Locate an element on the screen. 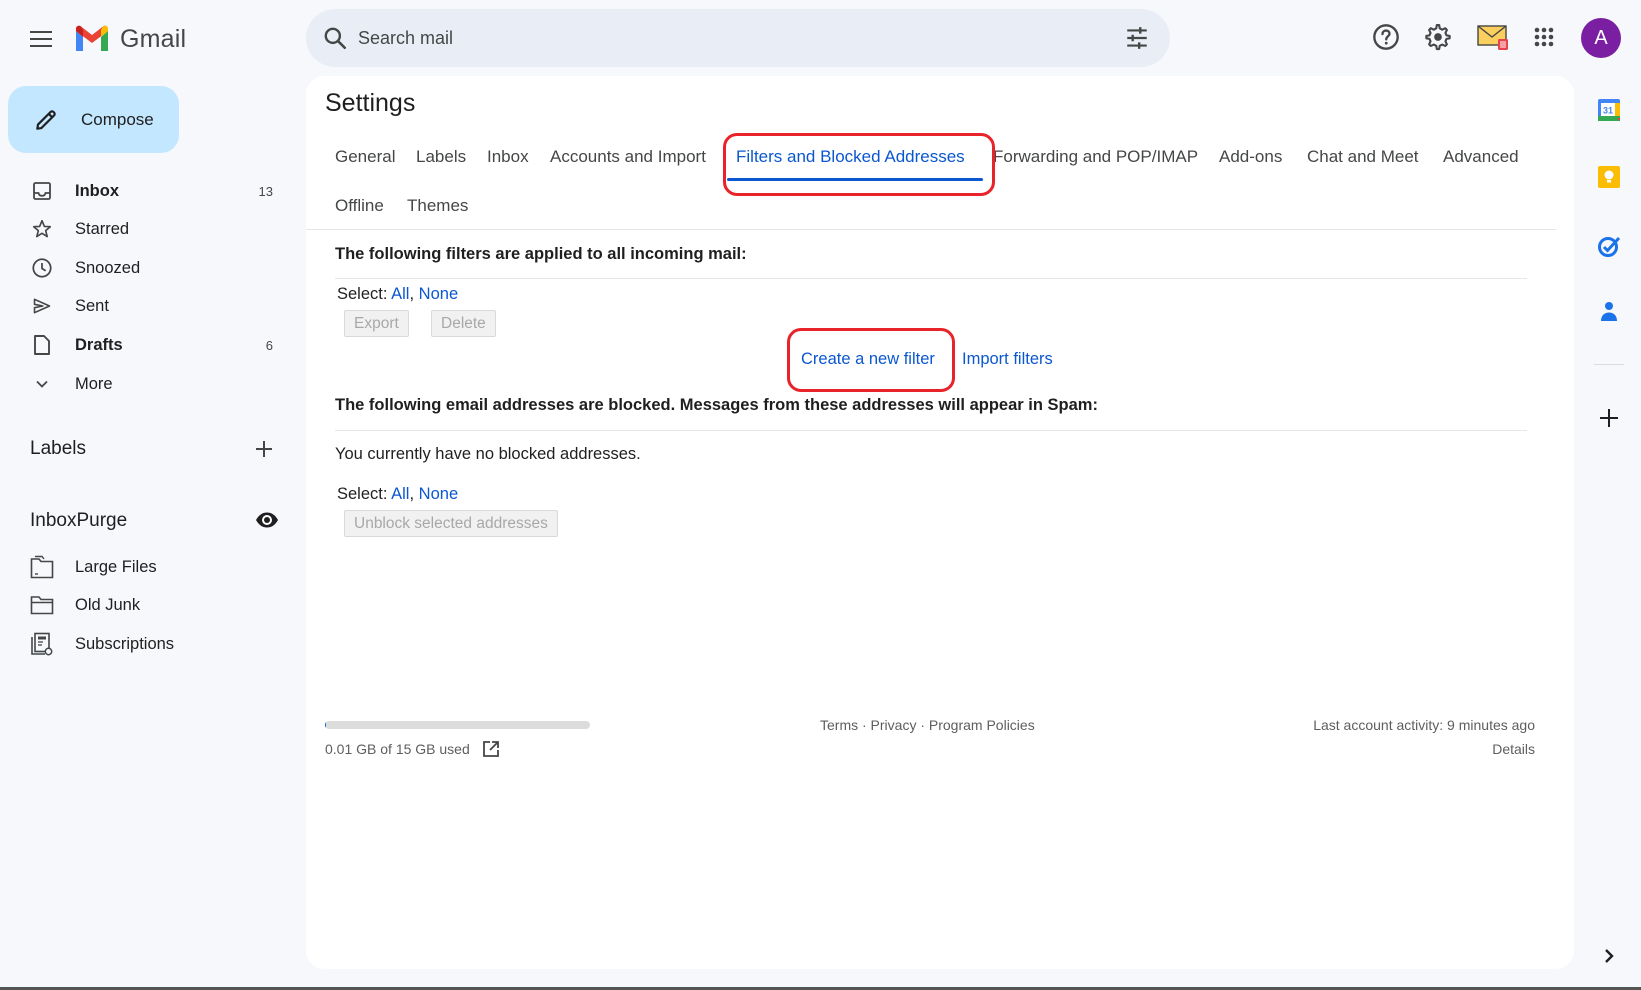 This screenshot has width=1641, height=990. tab-labels: Labels is located at coordinates (441, 157).